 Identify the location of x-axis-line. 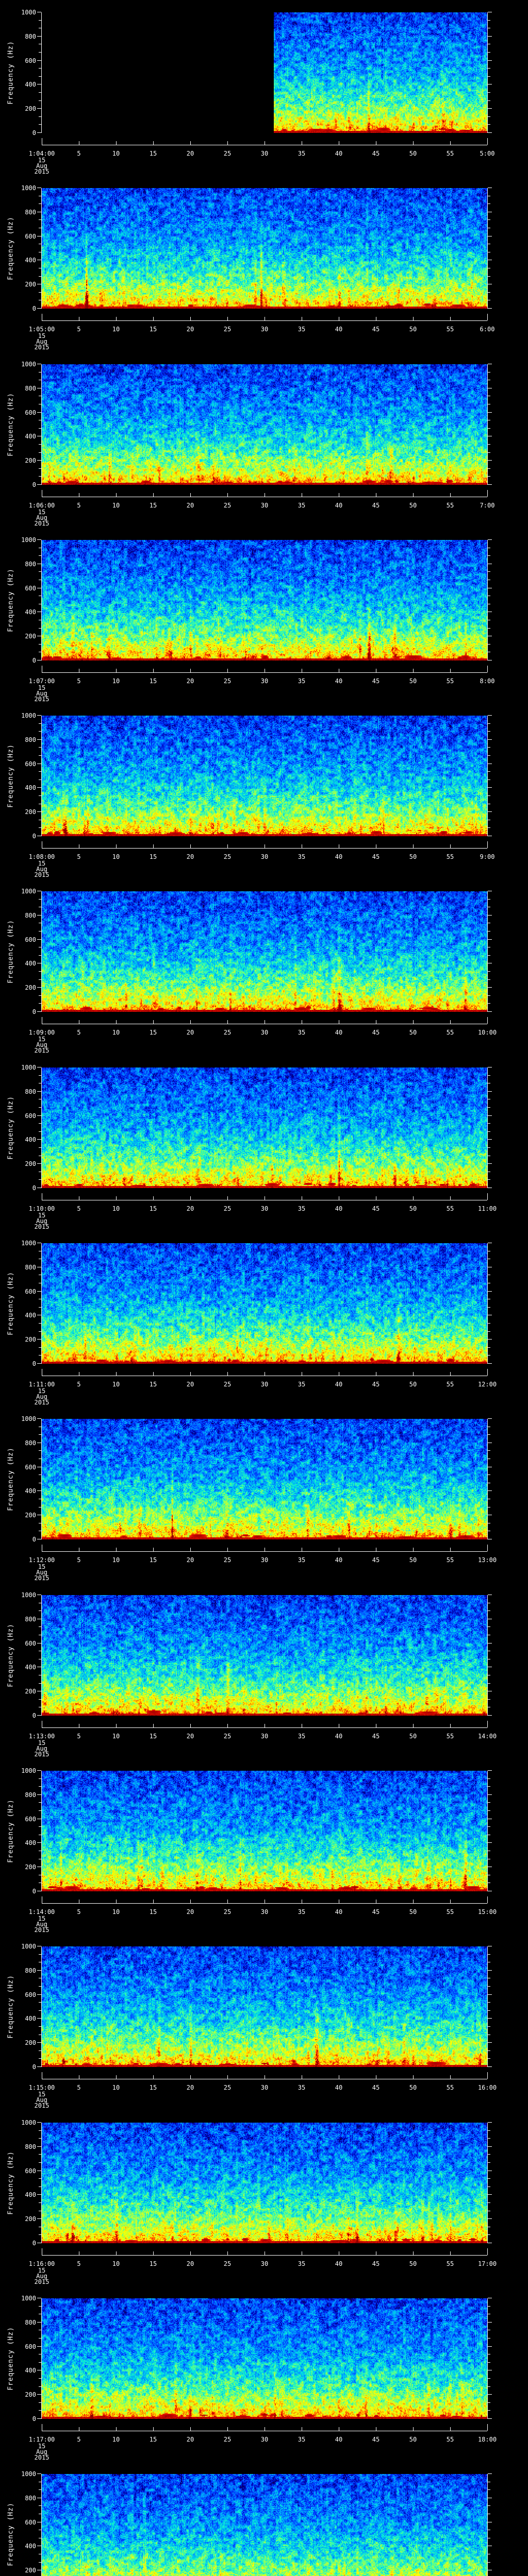
(264, 848).